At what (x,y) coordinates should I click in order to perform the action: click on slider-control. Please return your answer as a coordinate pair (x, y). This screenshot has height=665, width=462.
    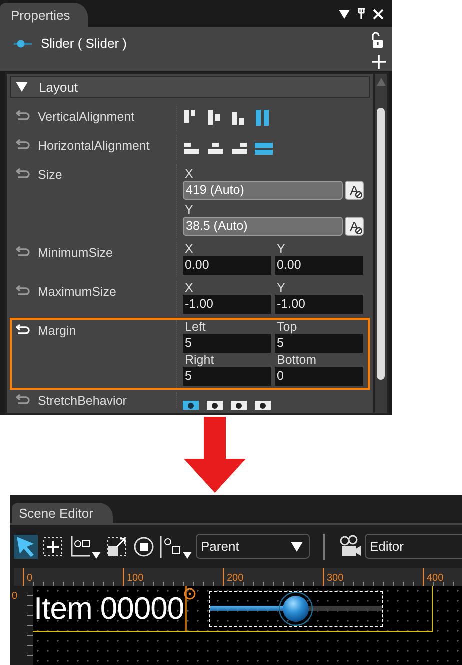
    Looking at the image, I should click on (296, 608).